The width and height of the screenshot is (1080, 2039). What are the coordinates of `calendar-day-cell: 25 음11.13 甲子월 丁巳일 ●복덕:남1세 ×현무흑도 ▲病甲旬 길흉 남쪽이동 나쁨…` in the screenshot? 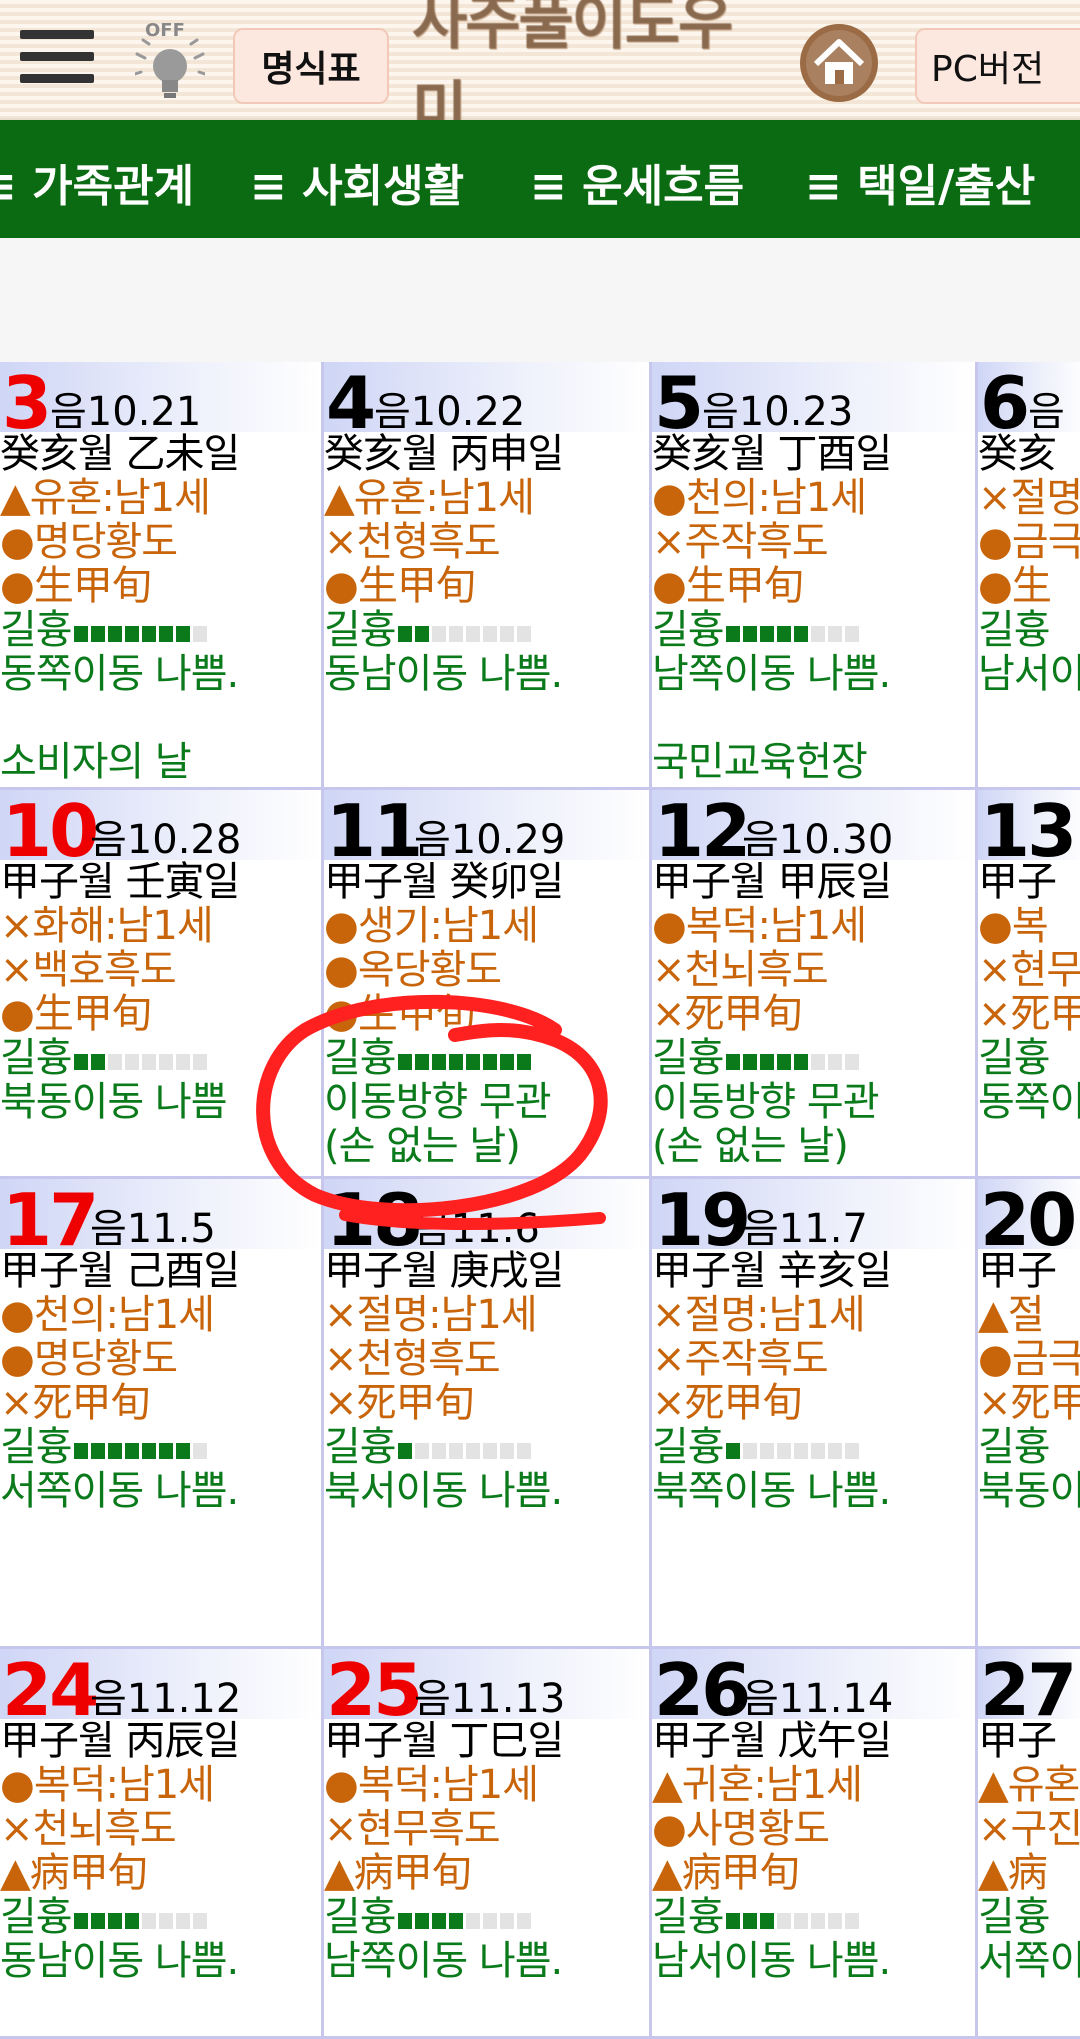 It's located at (488, 1844).